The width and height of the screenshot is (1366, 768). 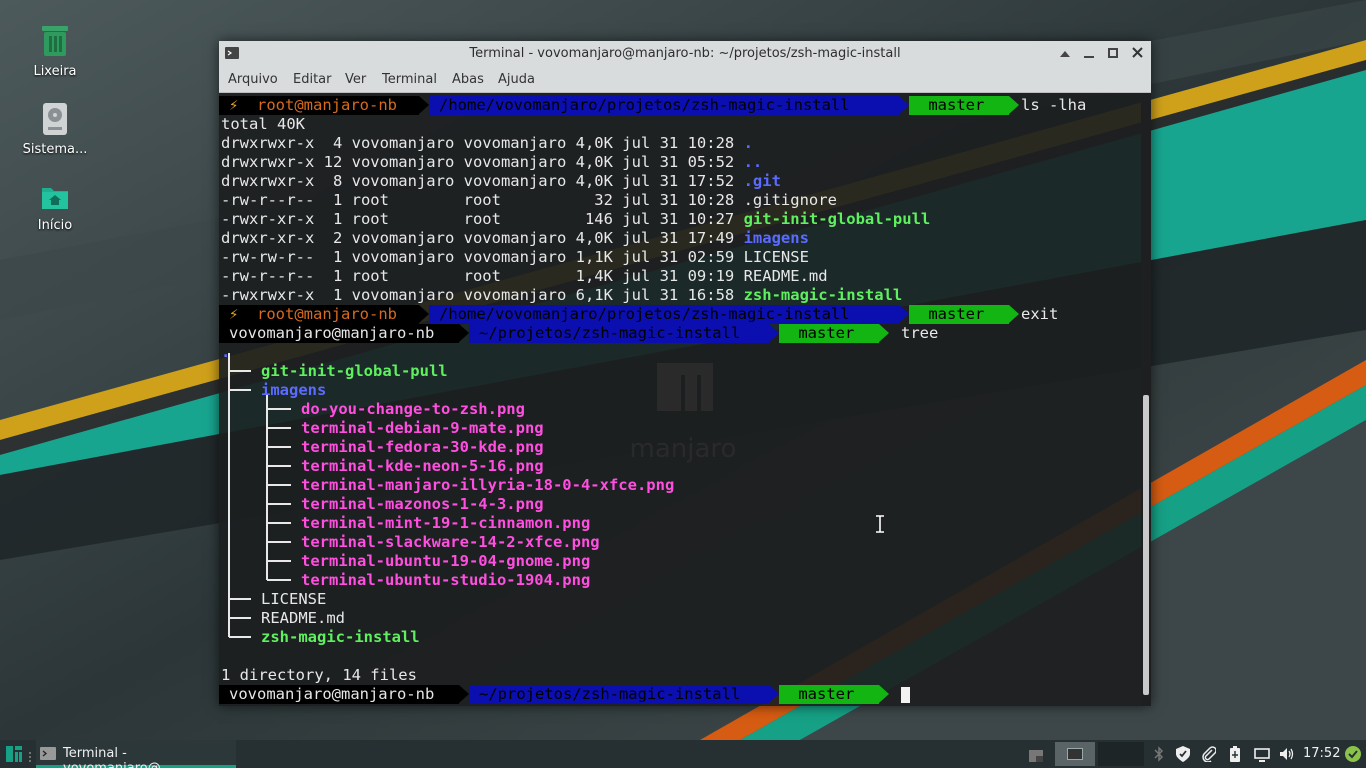 What do you see at coordinates (1262, 756) in the screenshot?
I see `display-tray` at bounding box center [1262, 756].